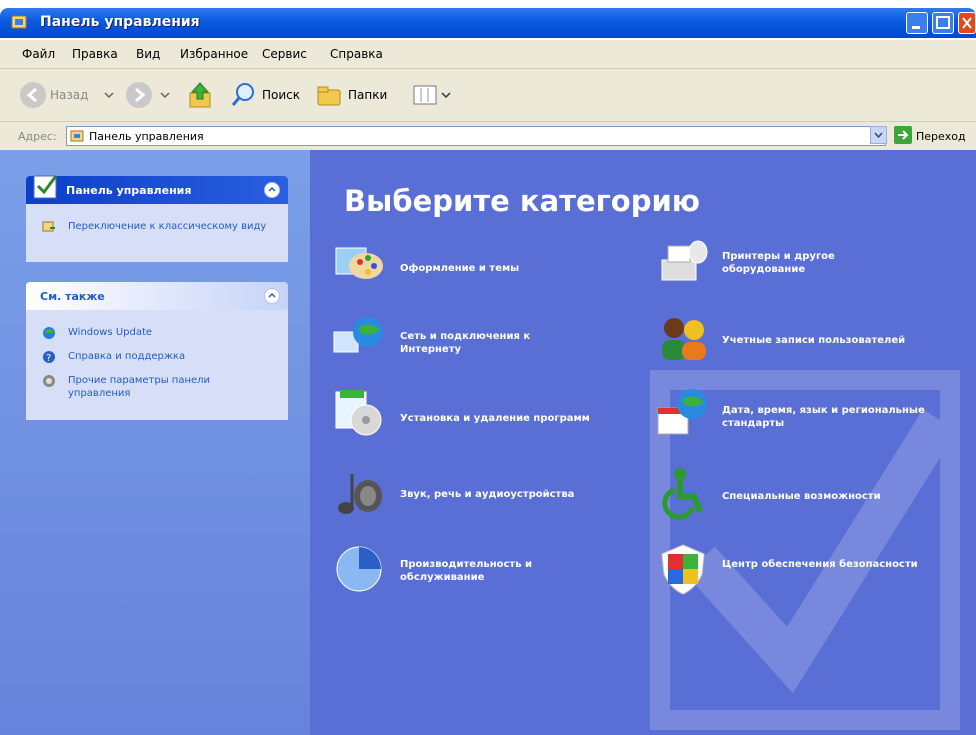 The image size is (976, 735). I want to click on close-icon, so click(967, 23).